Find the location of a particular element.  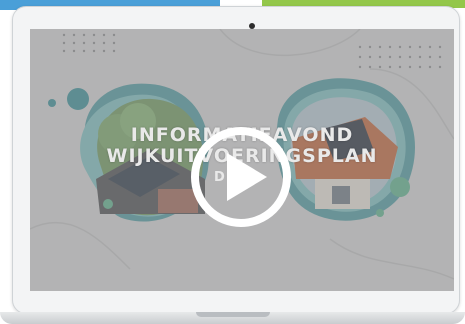

laptop-base-notch is located at coordinates (233, 314).